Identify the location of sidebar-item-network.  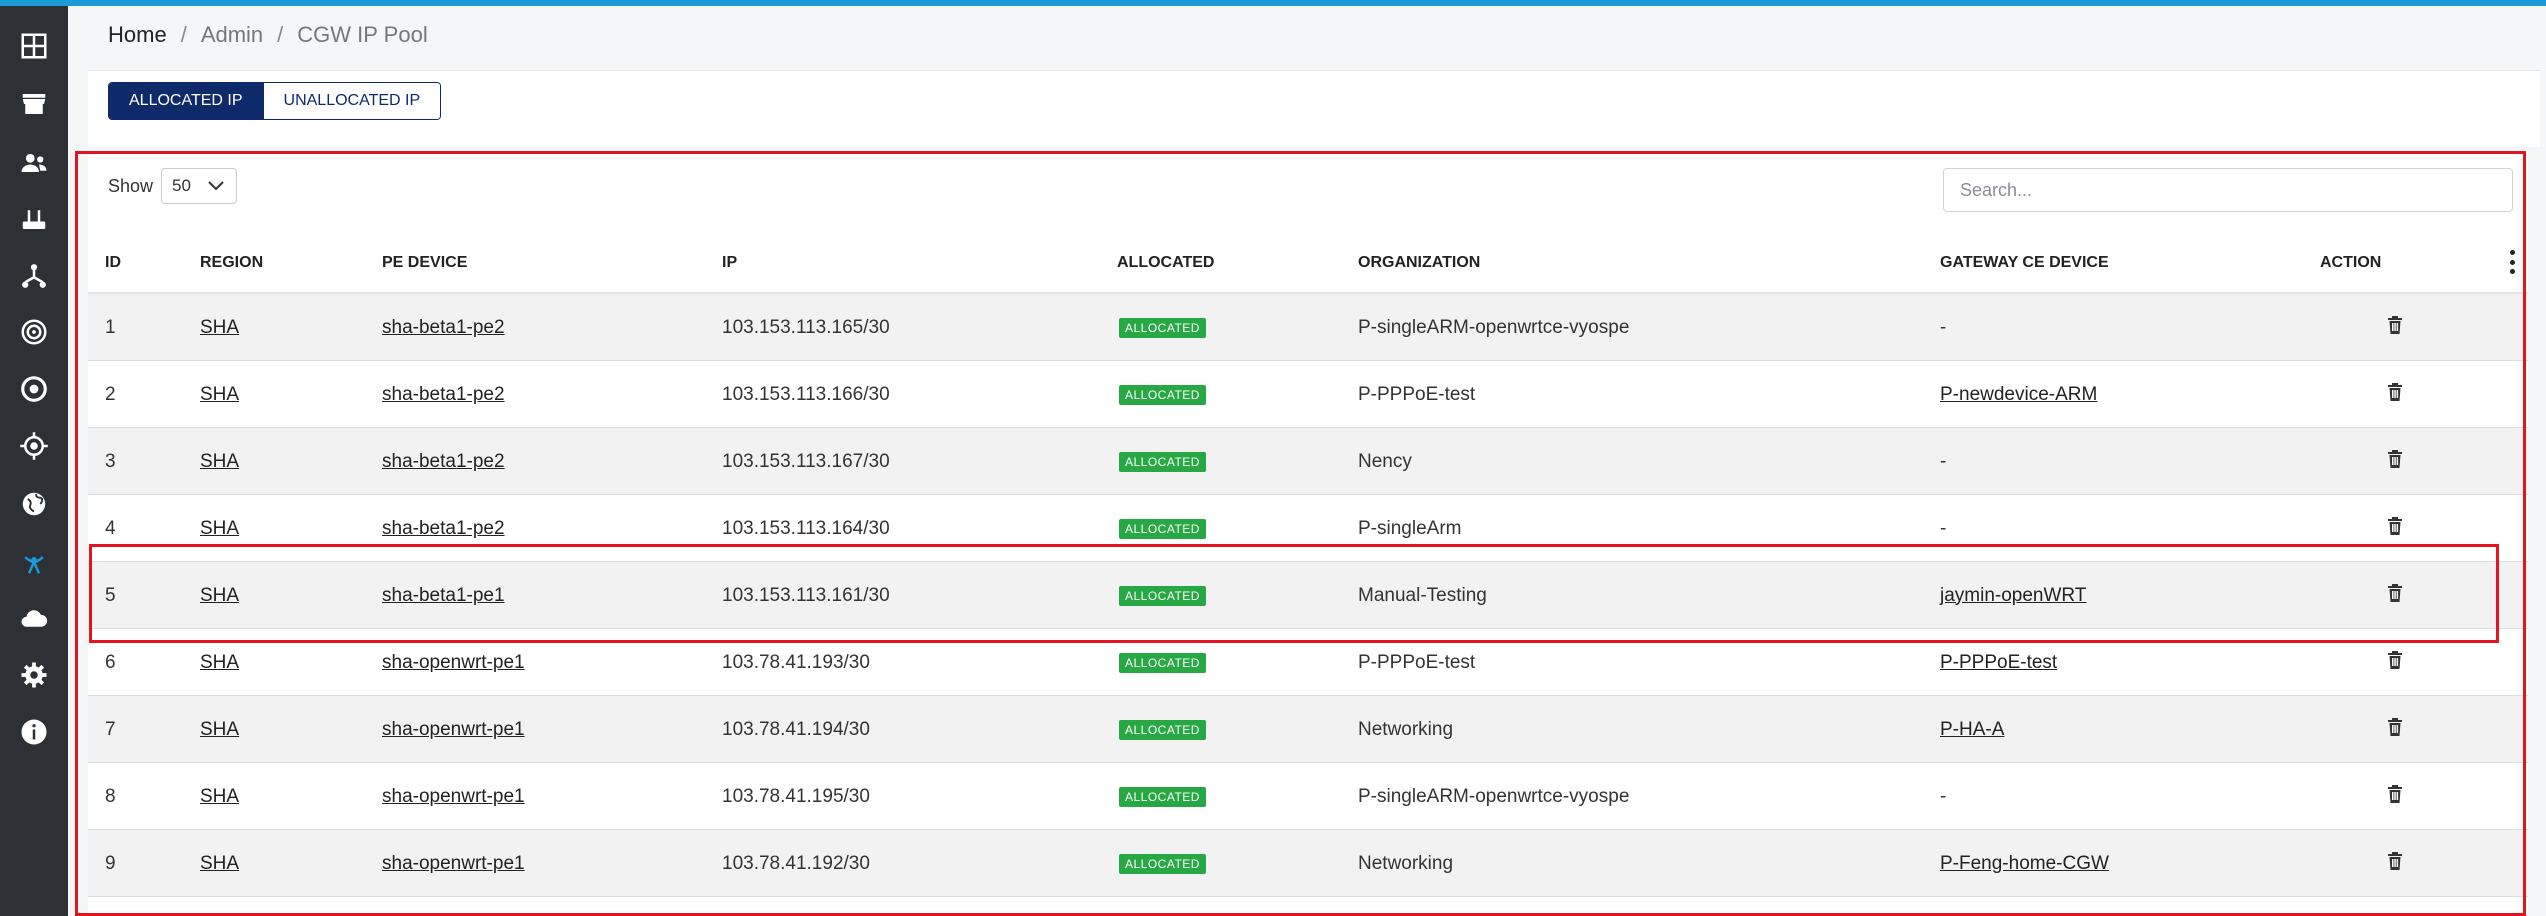
(34, 276).